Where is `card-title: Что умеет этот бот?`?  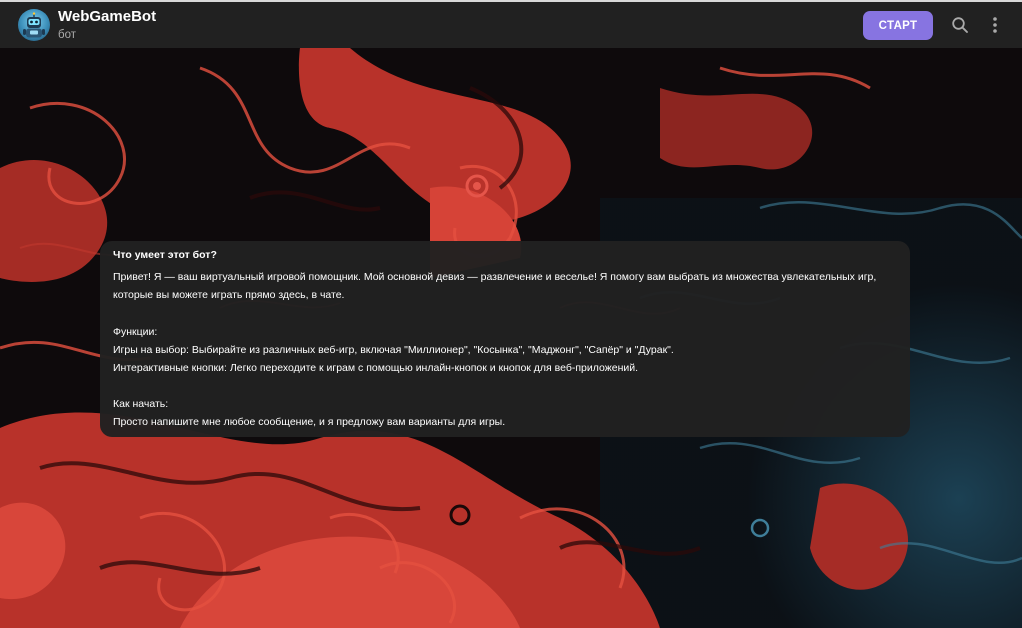
card-title: Что умеет этот бот? is located at coordinates (165, 255).